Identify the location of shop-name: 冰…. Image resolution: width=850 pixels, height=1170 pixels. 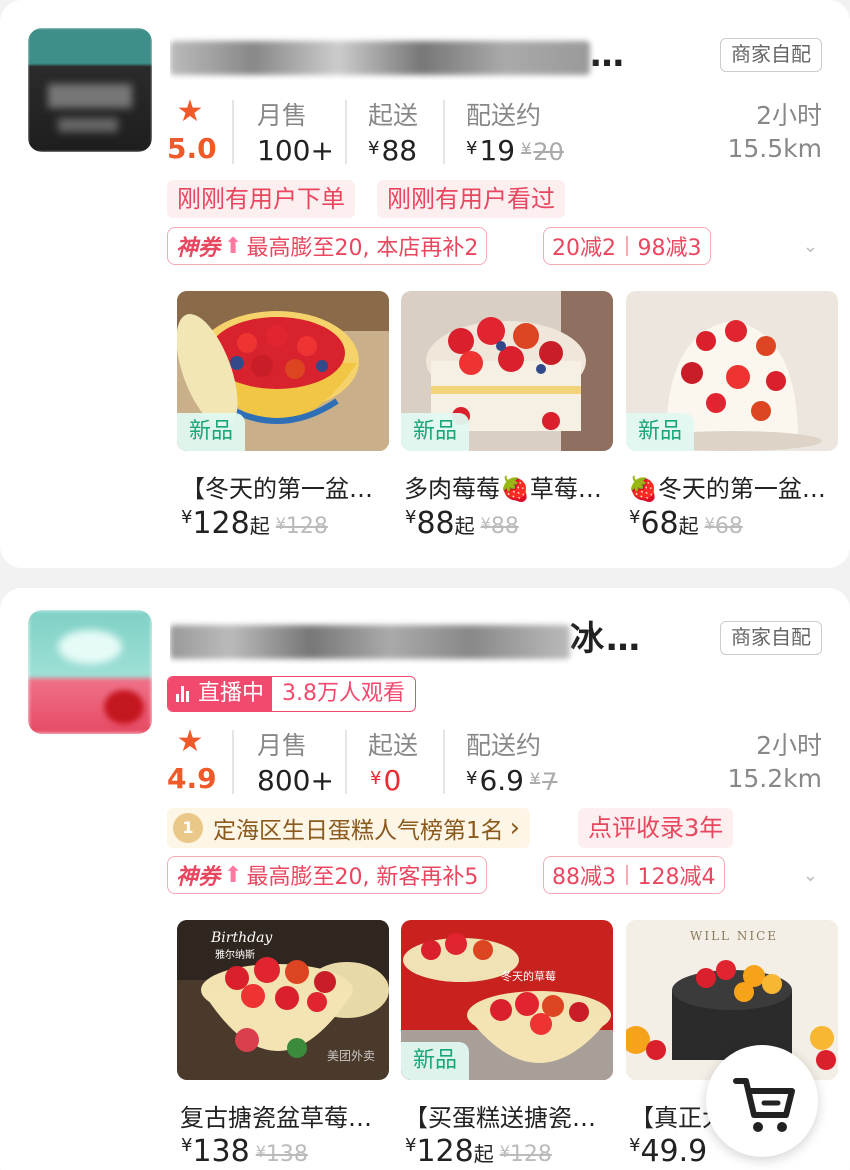
(405, 639).